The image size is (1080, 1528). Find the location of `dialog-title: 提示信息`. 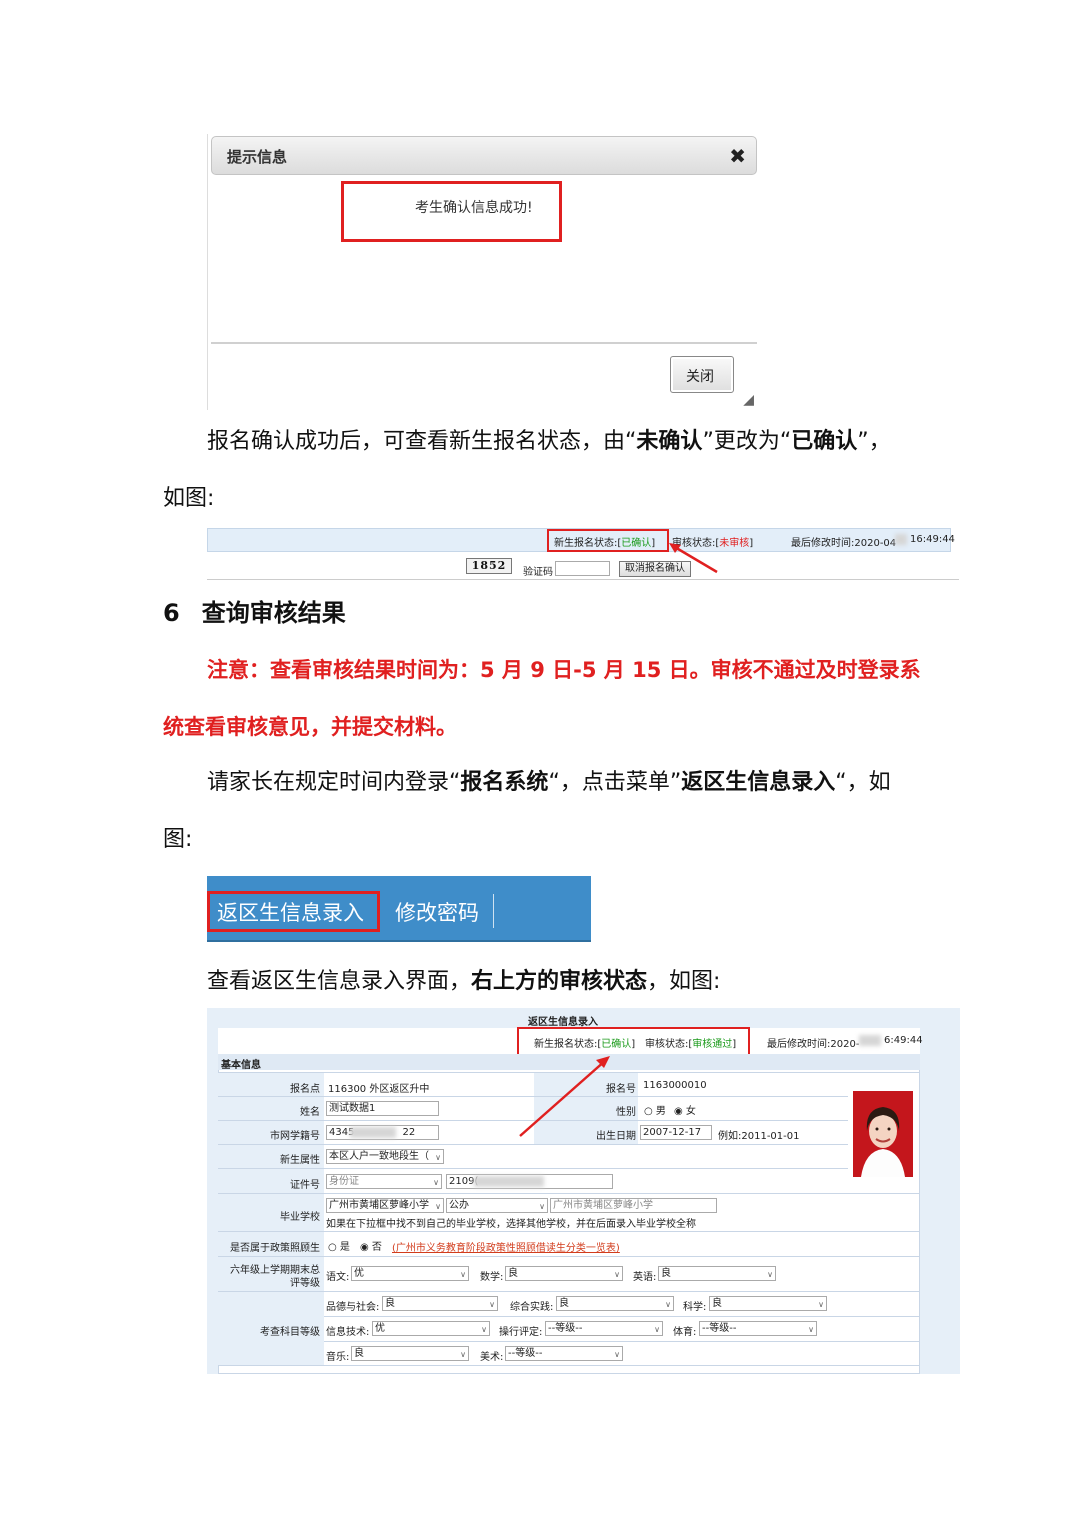

dialog-title: 提示信息 is located at coordinates (257, 157).